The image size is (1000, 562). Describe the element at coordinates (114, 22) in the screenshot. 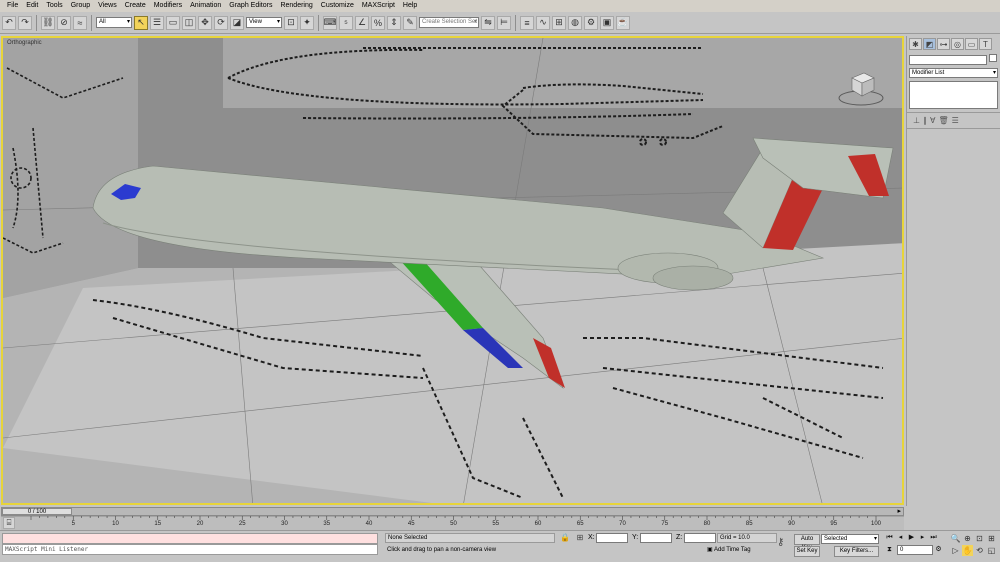

I see `selection-filter-dropdown: All ▾` at that location.